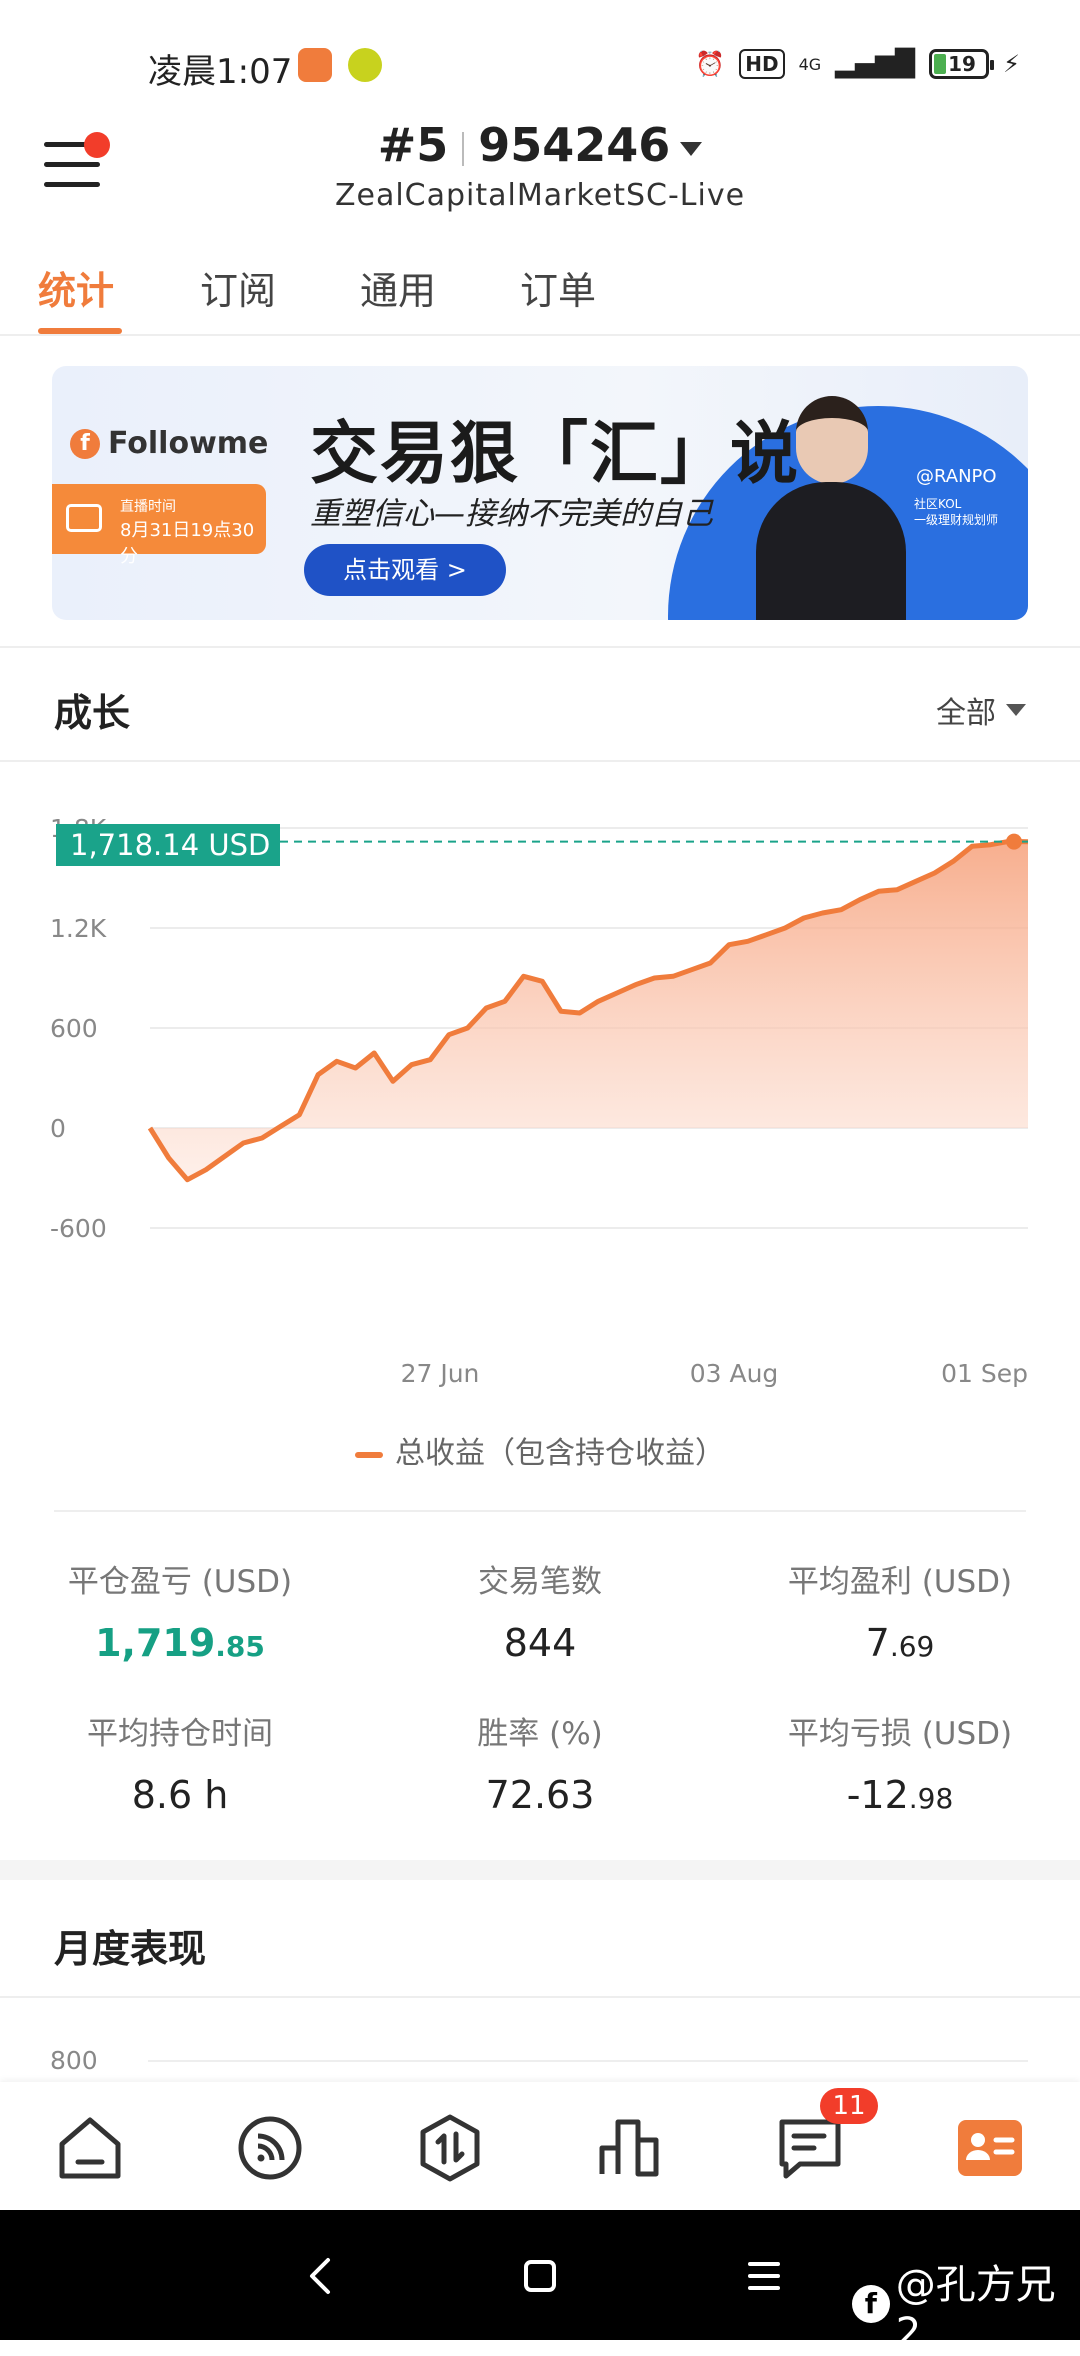 The image size is (1080, 2356). Describe the element at coordinates (984, 1373) in the screenshot. I see `x-tick-label: 01 Sep` at that location.